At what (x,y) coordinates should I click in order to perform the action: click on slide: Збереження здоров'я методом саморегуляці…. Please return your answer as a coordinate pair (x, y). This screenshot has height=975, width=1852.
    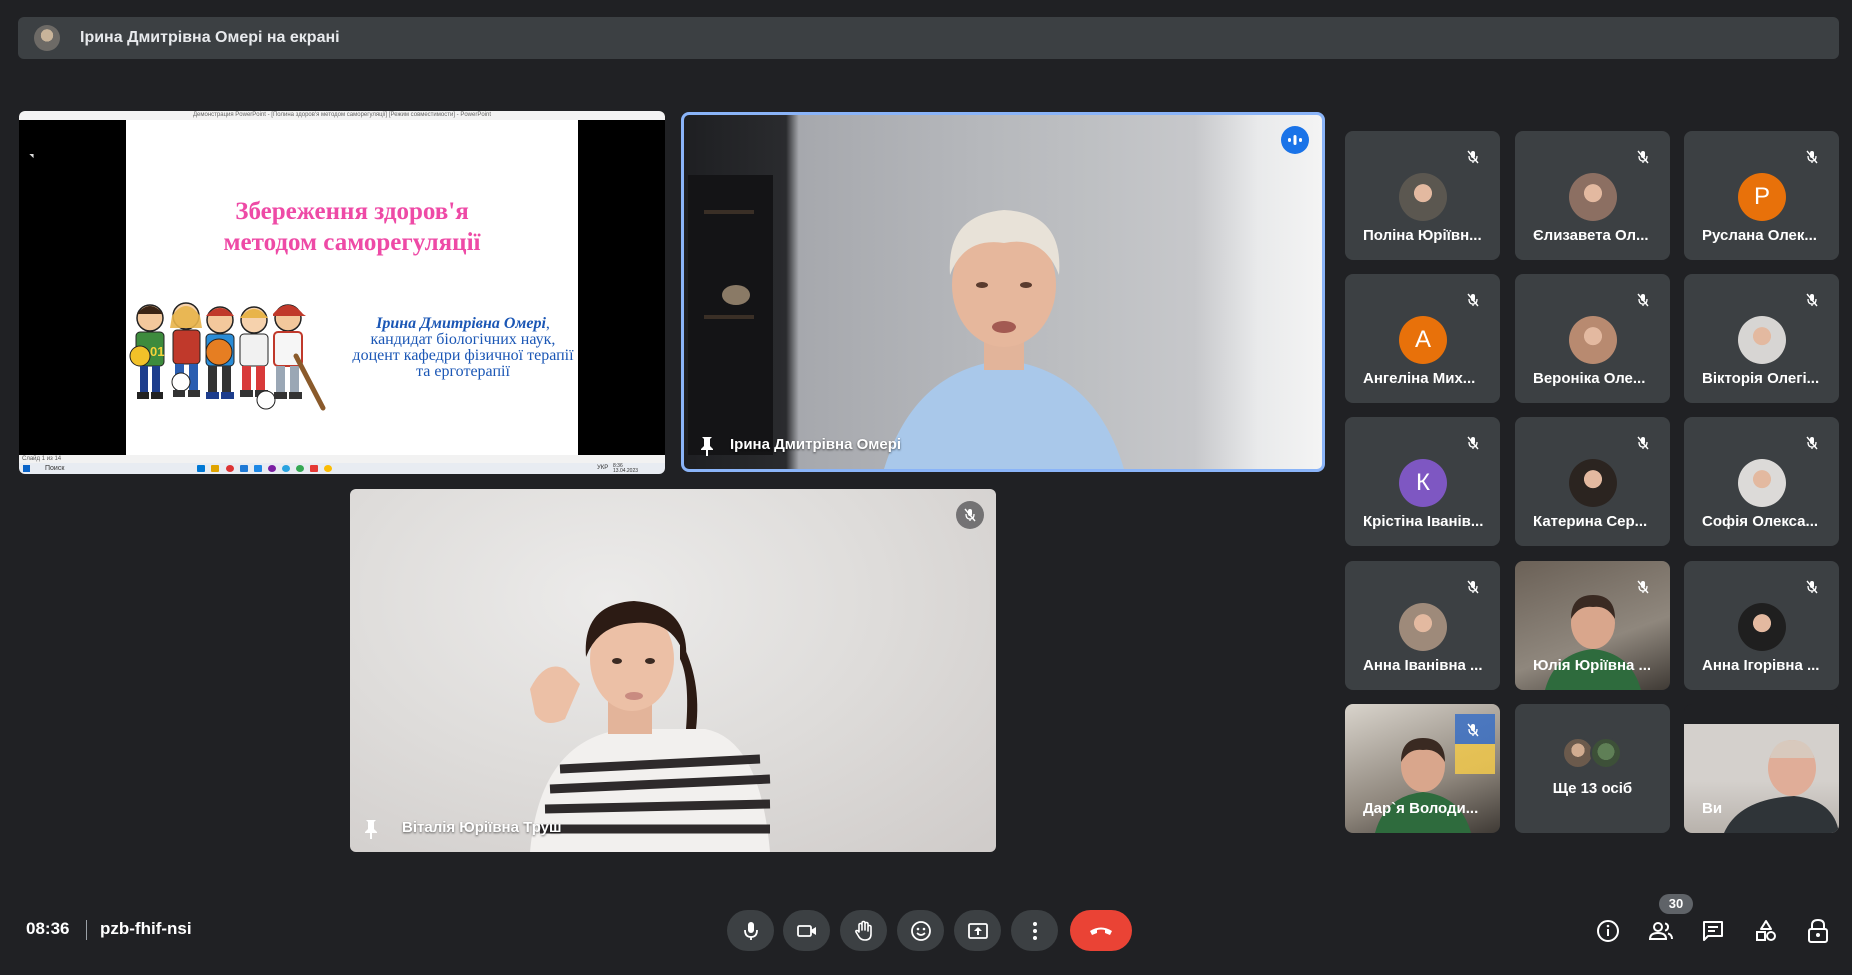
    Looking at the image, I should click on (352, 287).